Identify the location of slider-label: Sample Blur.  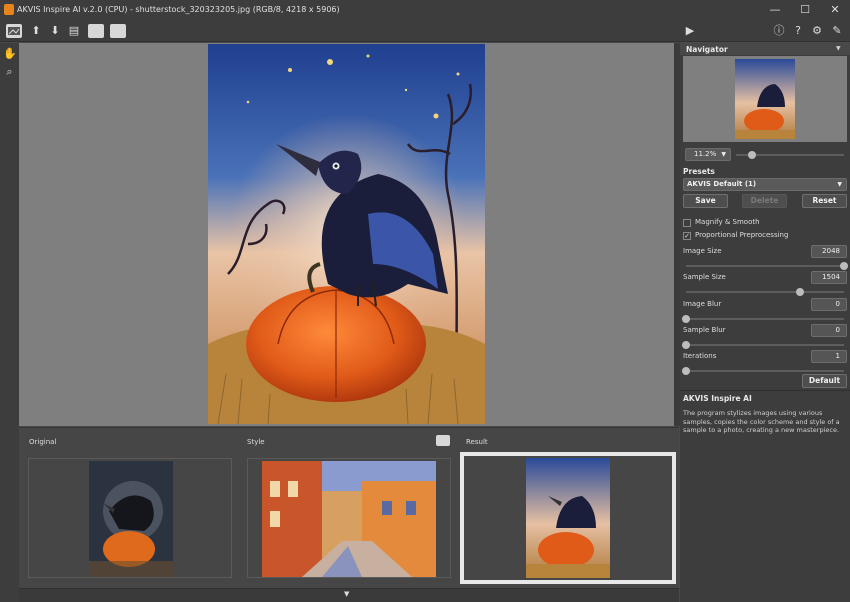
(704, 330).